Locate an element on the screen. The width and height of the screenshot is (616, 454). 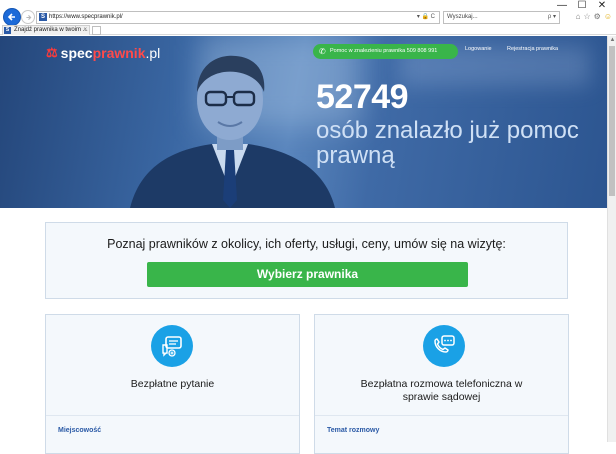
address-tools: ▾ 🔒 C is located at coordinates (426, 17).